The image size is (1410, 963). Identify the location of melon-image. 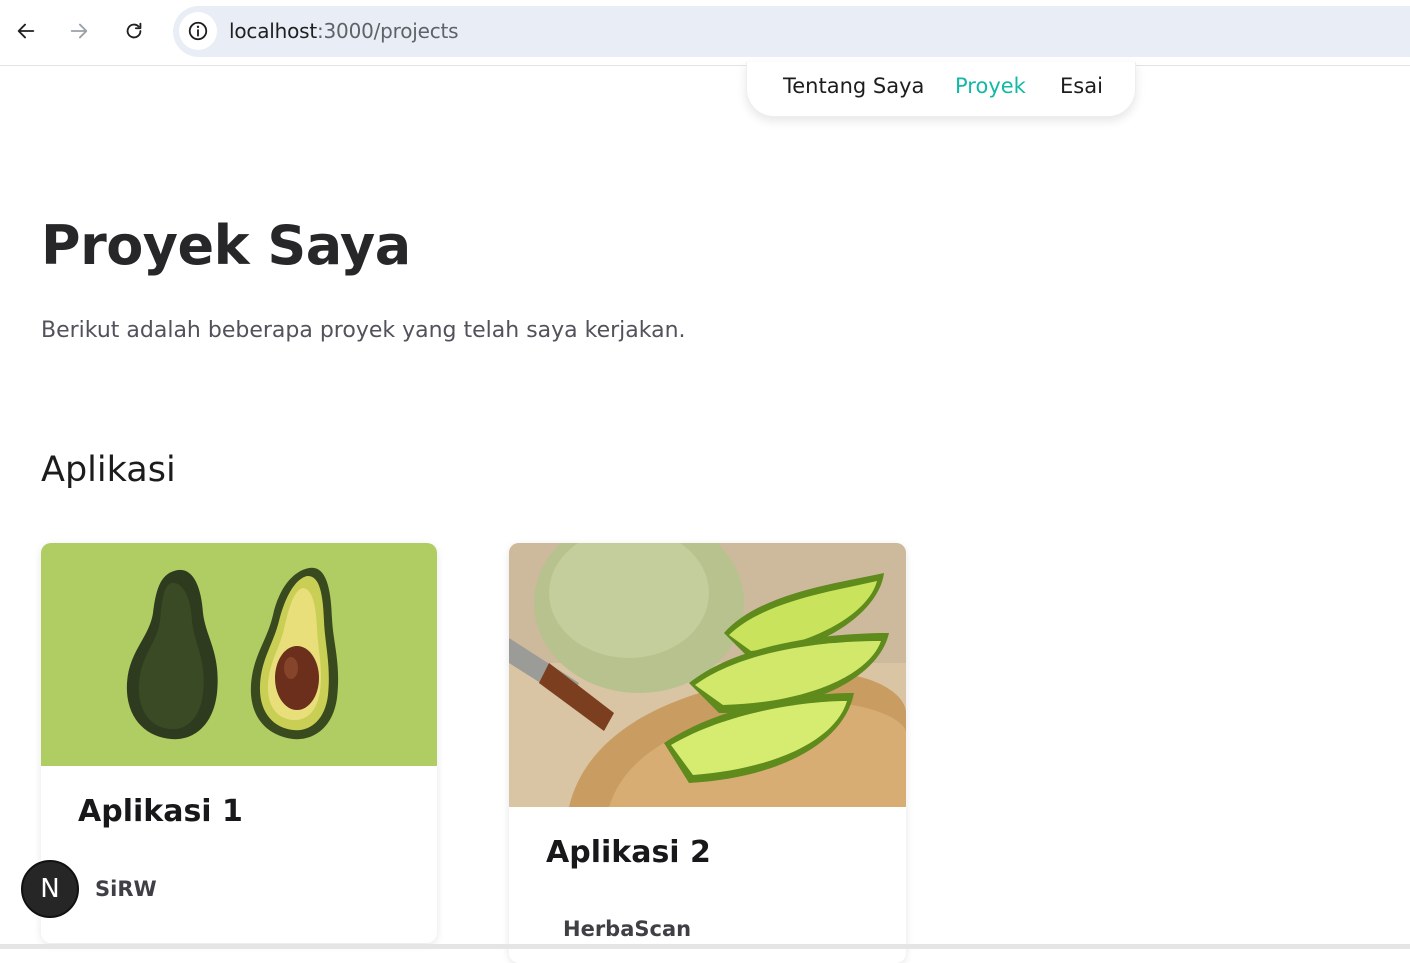
(707, 675).